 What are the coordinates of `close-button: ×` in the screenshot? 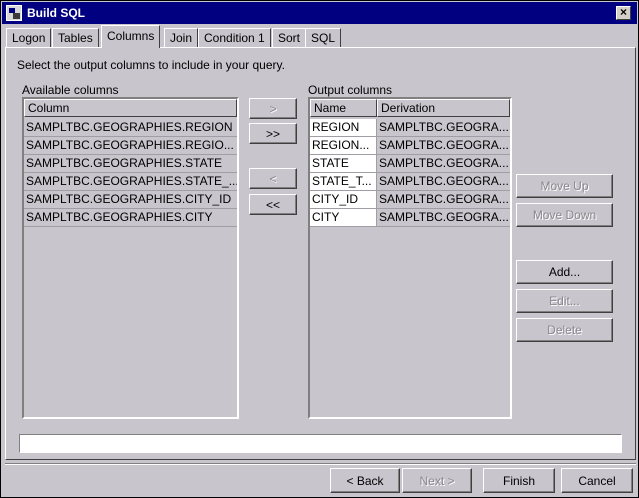 It's located at (623, 13).